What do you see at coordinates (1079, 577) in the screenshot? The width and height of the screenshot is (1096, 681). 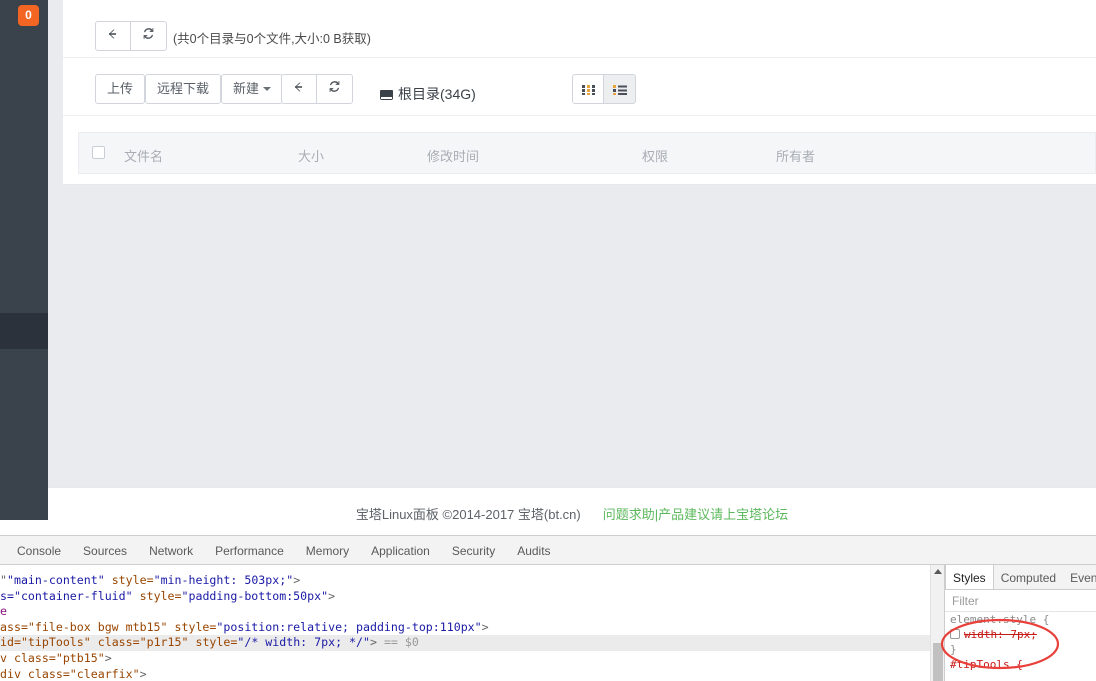 I see `styles-tab-event-listeners: Event L` at bounding box center [1079, 577].